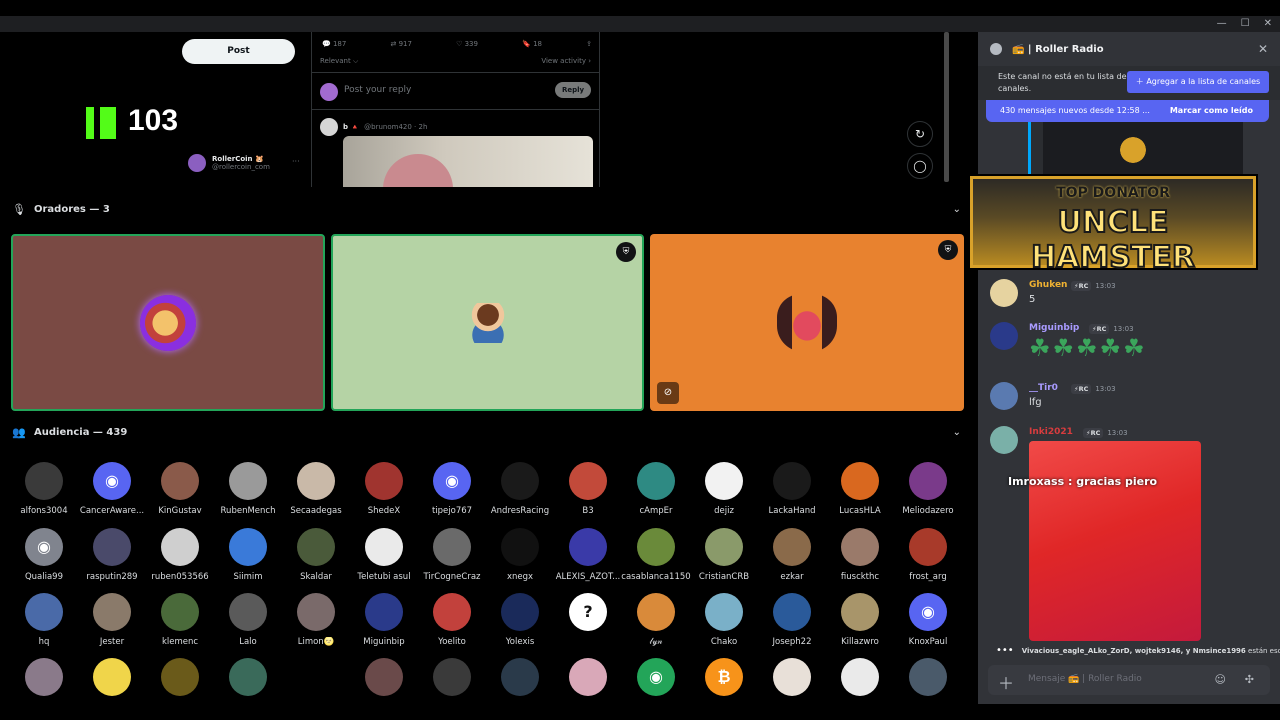 Image resolution: width=1280 pixels, height=720 pixels. I want to click on audience-member: rasputin289, so click(112, 554).